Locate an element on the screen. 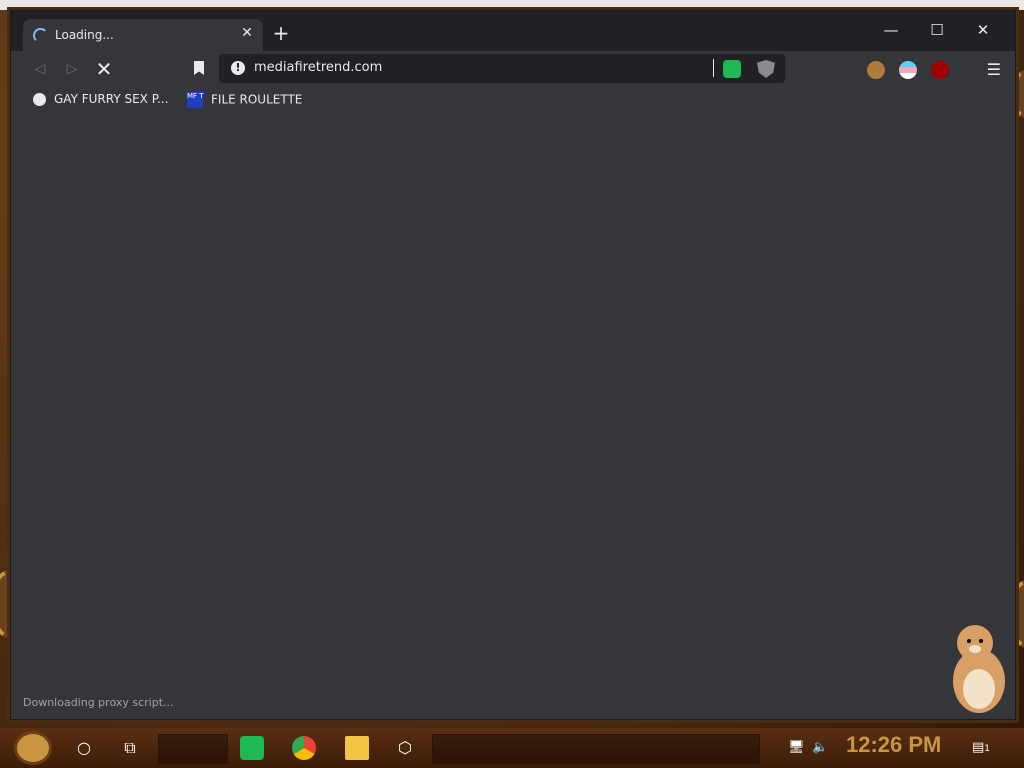 This screenshot has width=1024, height=768. address-bar: ! mediafiretrend.com is located at coordinates (502, 68).